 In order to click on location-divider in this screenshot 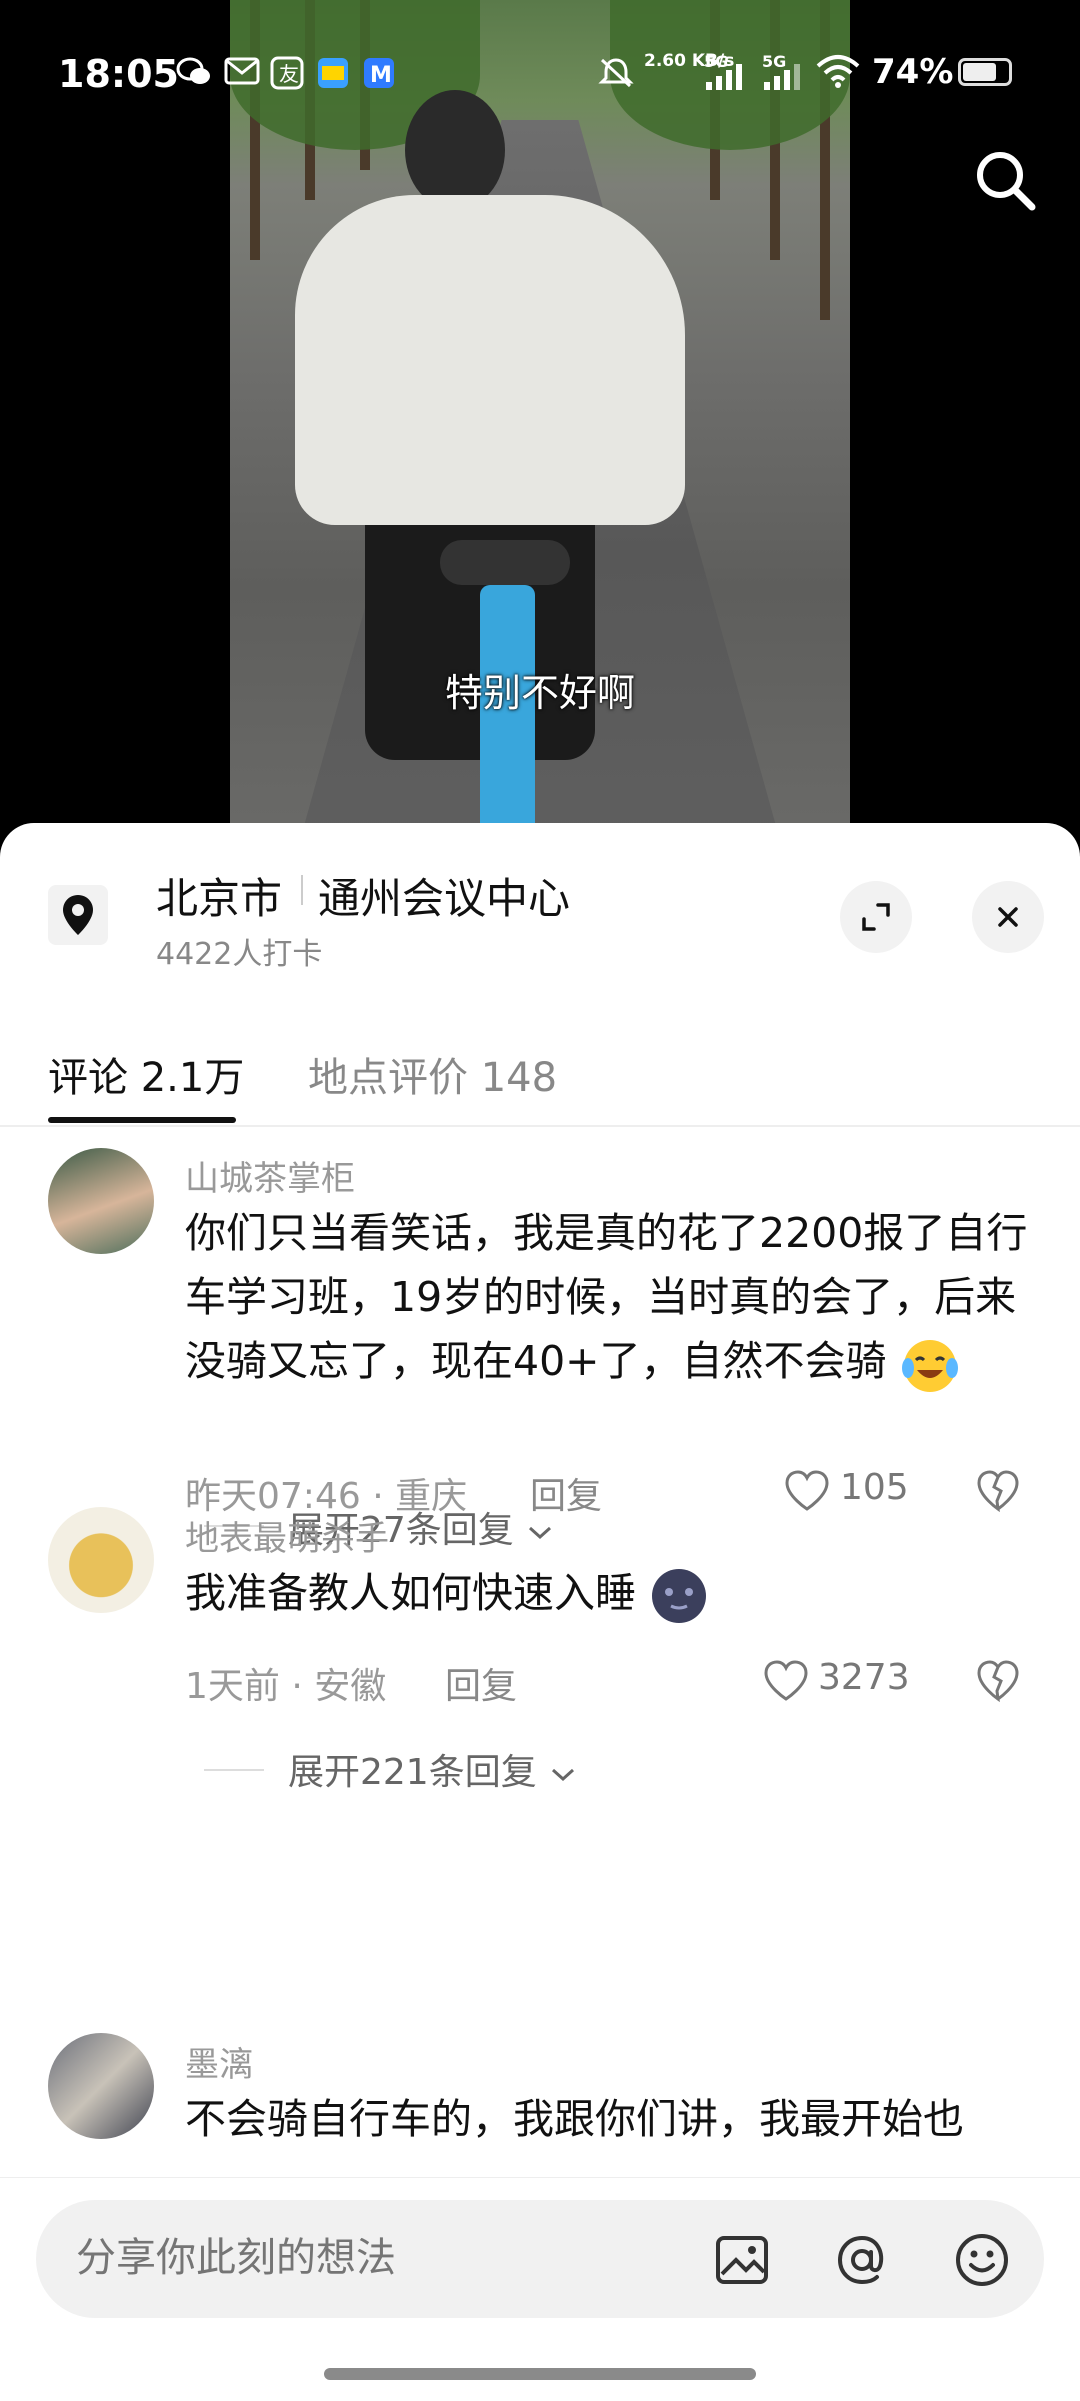, I will do `click(302, 890)`.